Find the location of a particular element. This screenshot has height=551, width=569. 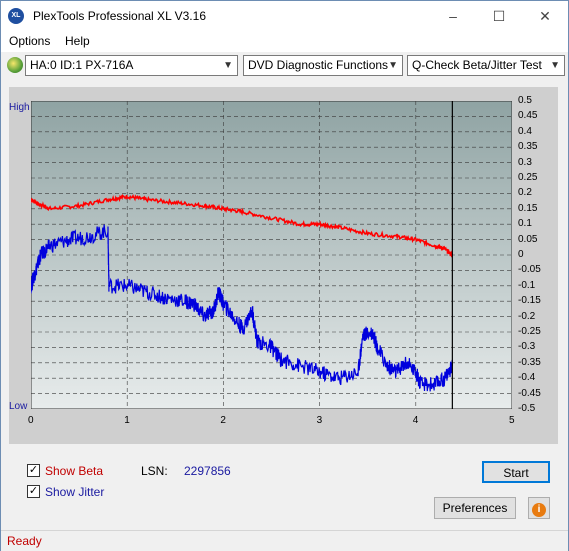

start-button: Start is located at coordinates (516, 472).